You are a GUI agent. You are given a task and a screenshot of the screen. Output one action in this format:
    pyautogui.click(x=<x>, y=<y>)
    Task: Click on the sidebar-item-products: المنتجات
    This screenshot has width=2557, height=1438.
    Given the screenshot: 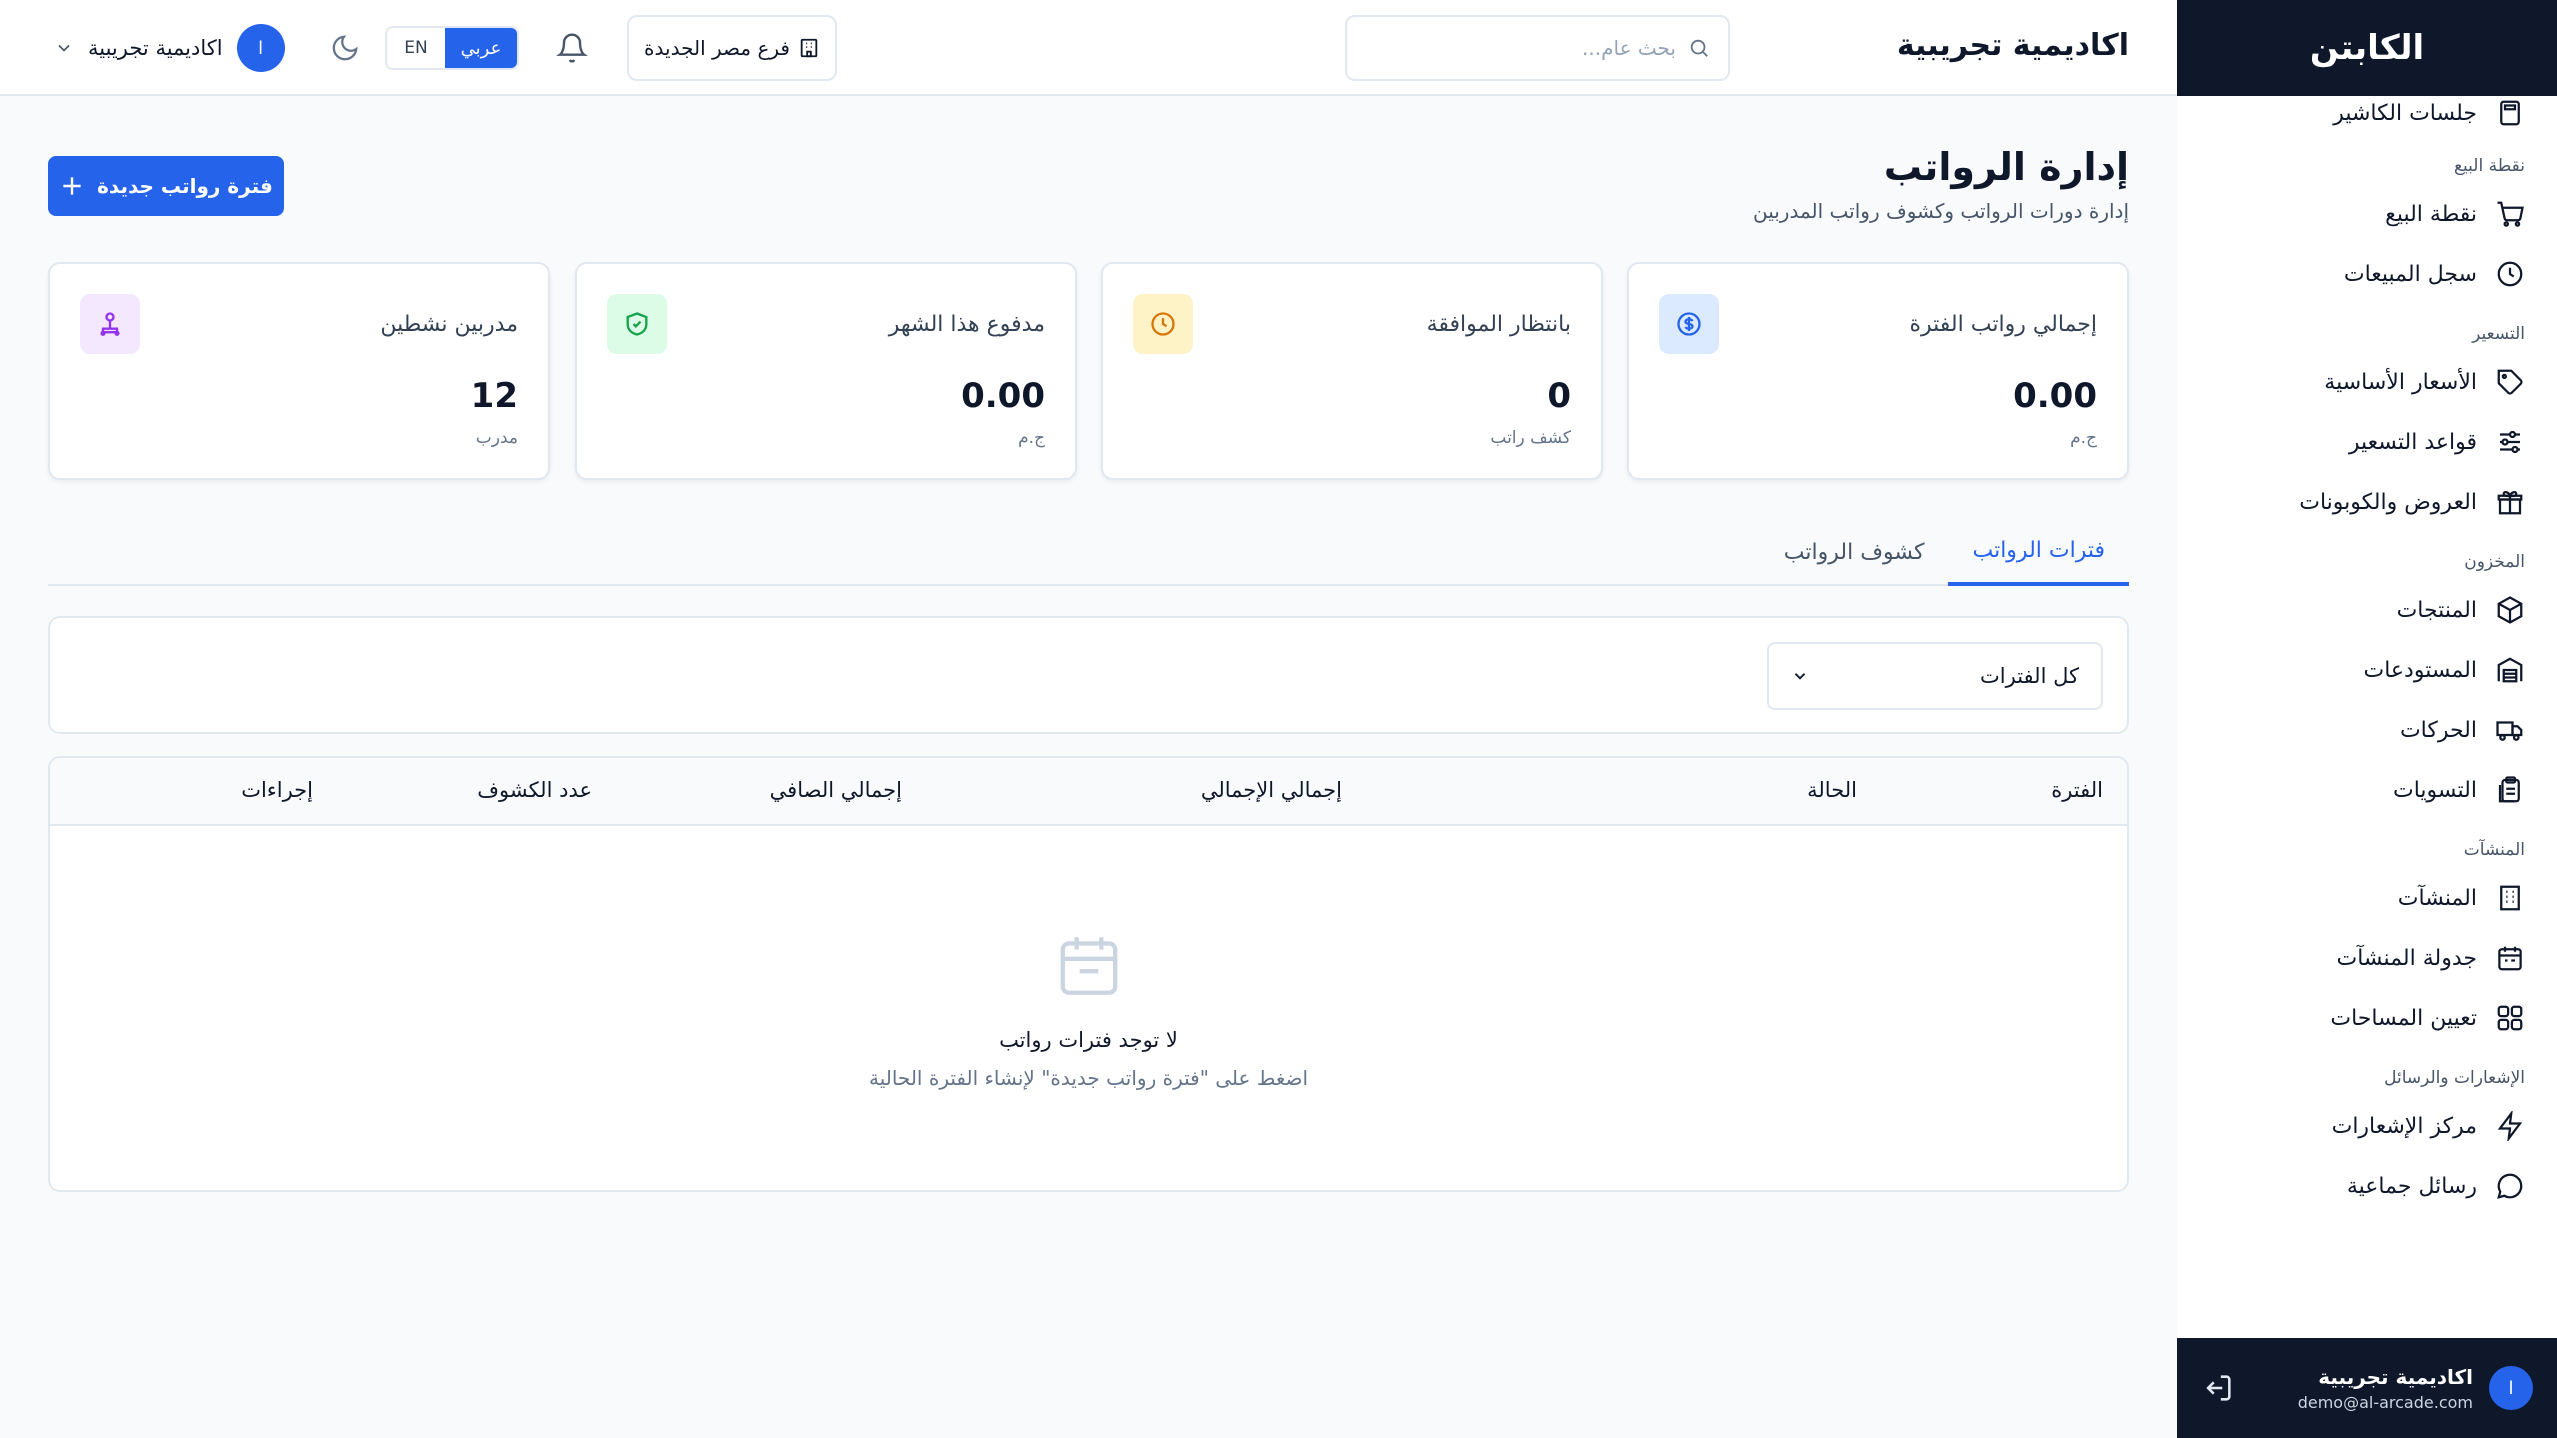 What is the action you would take?
    pyautogui.click(x=2367, y=610)
    